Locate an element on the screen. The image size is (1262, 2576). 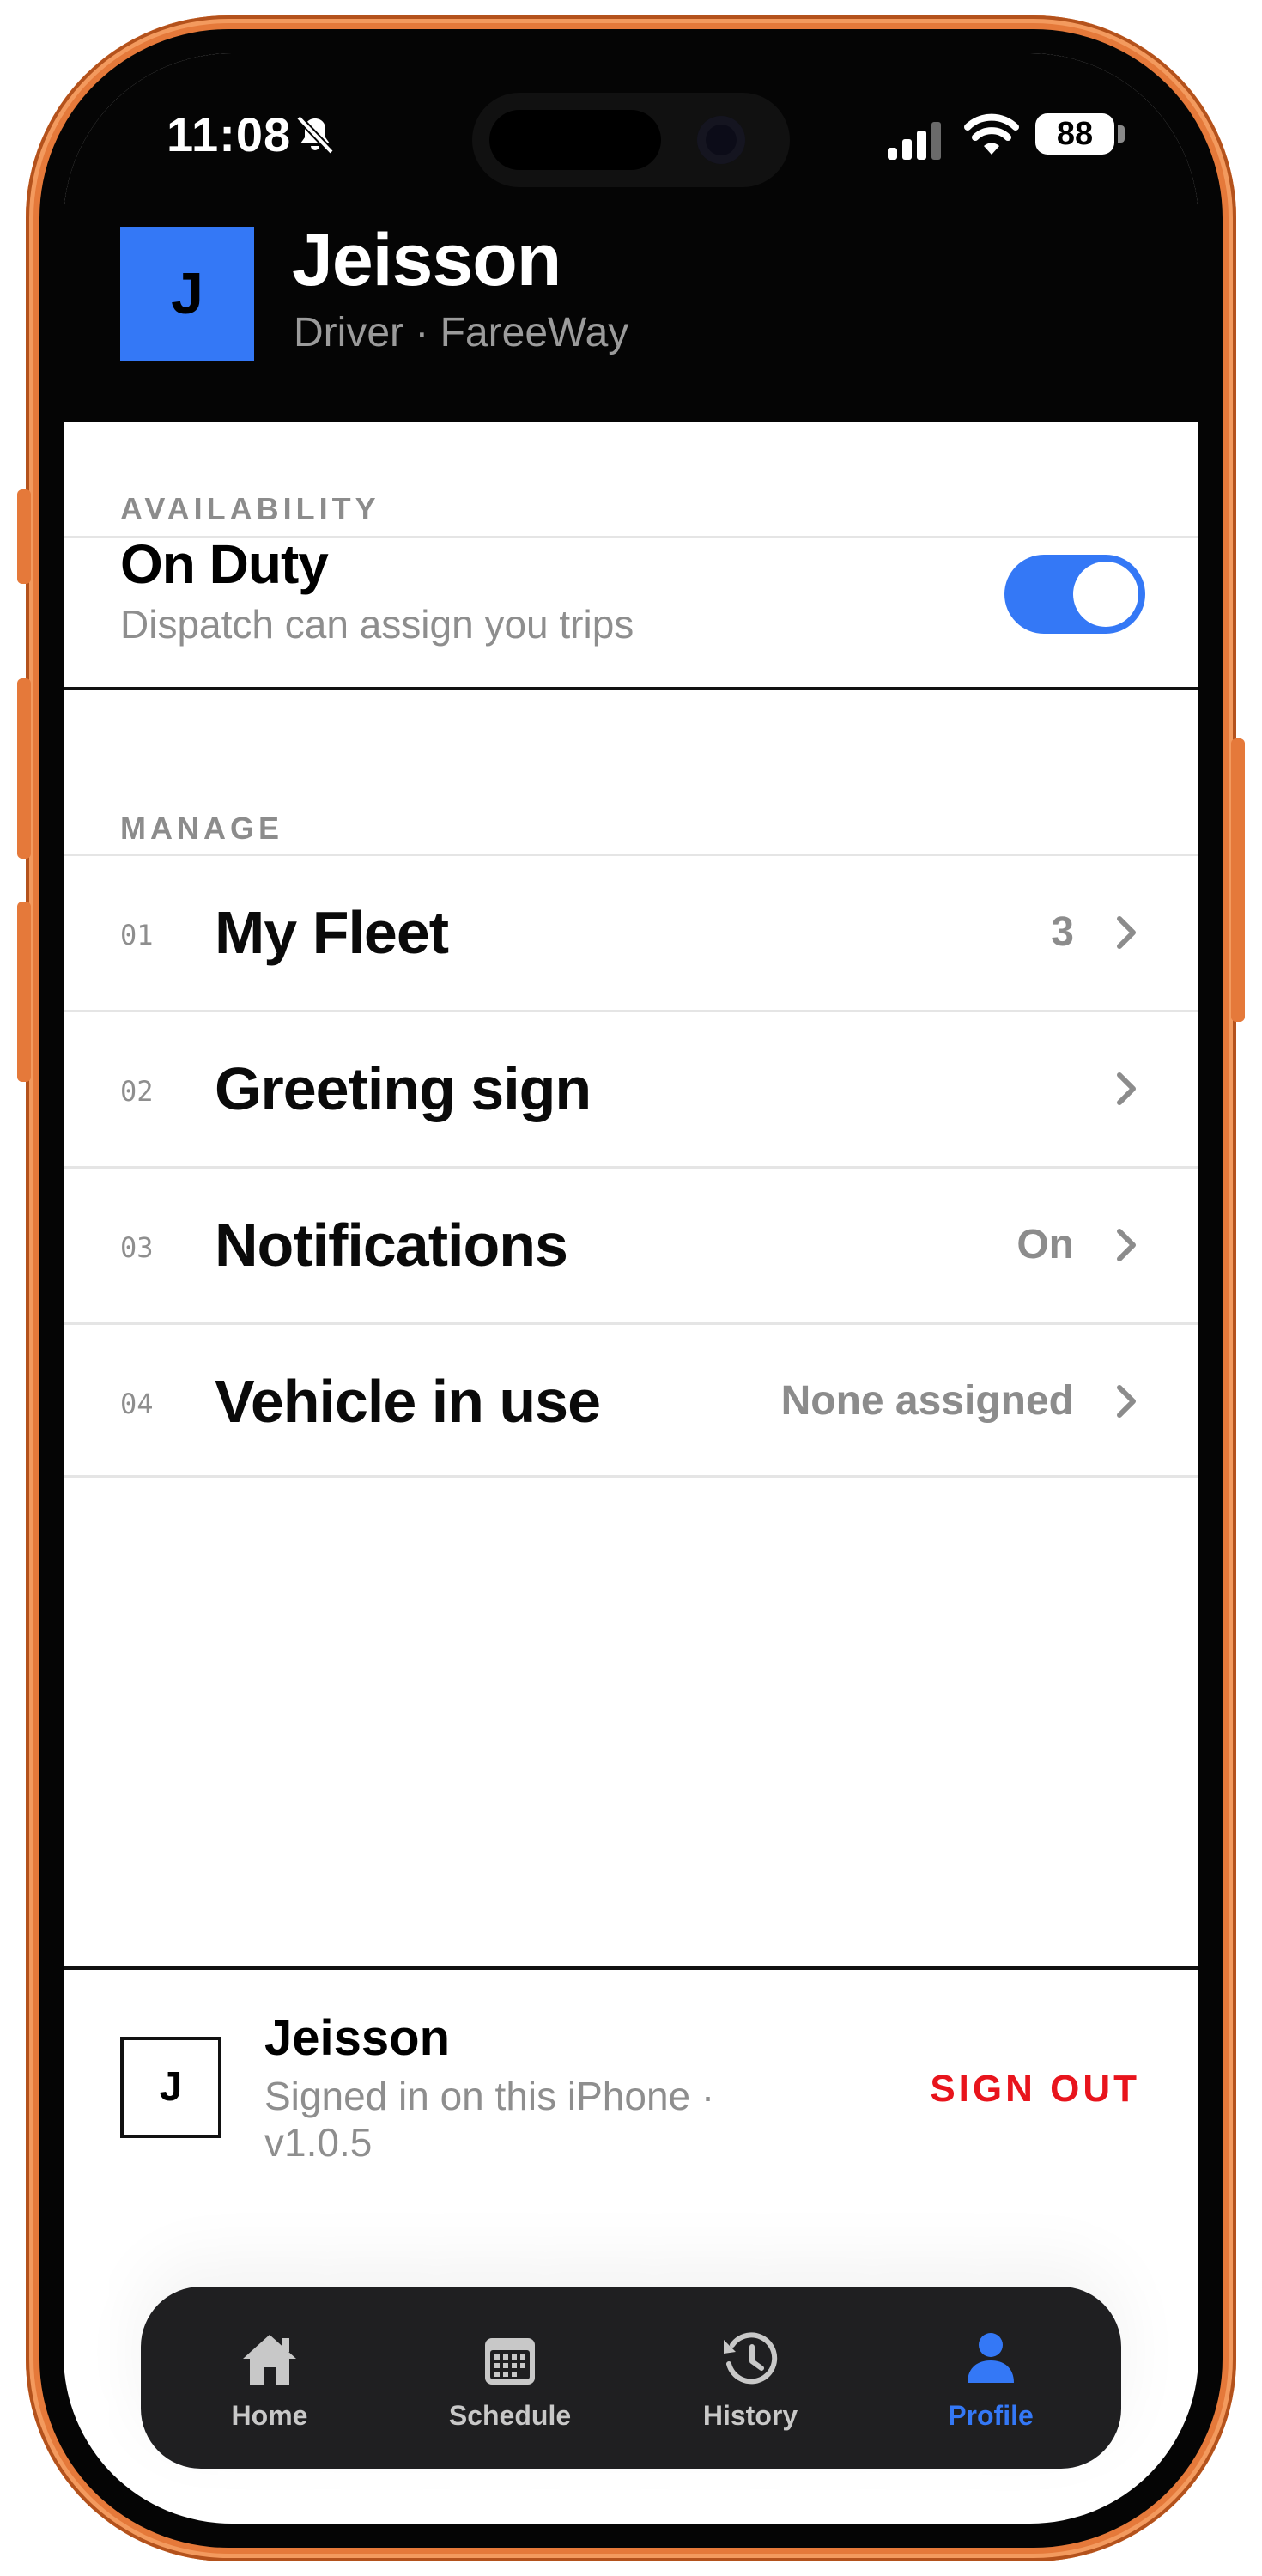
dynamic-island is located at coordinates (631, 140).